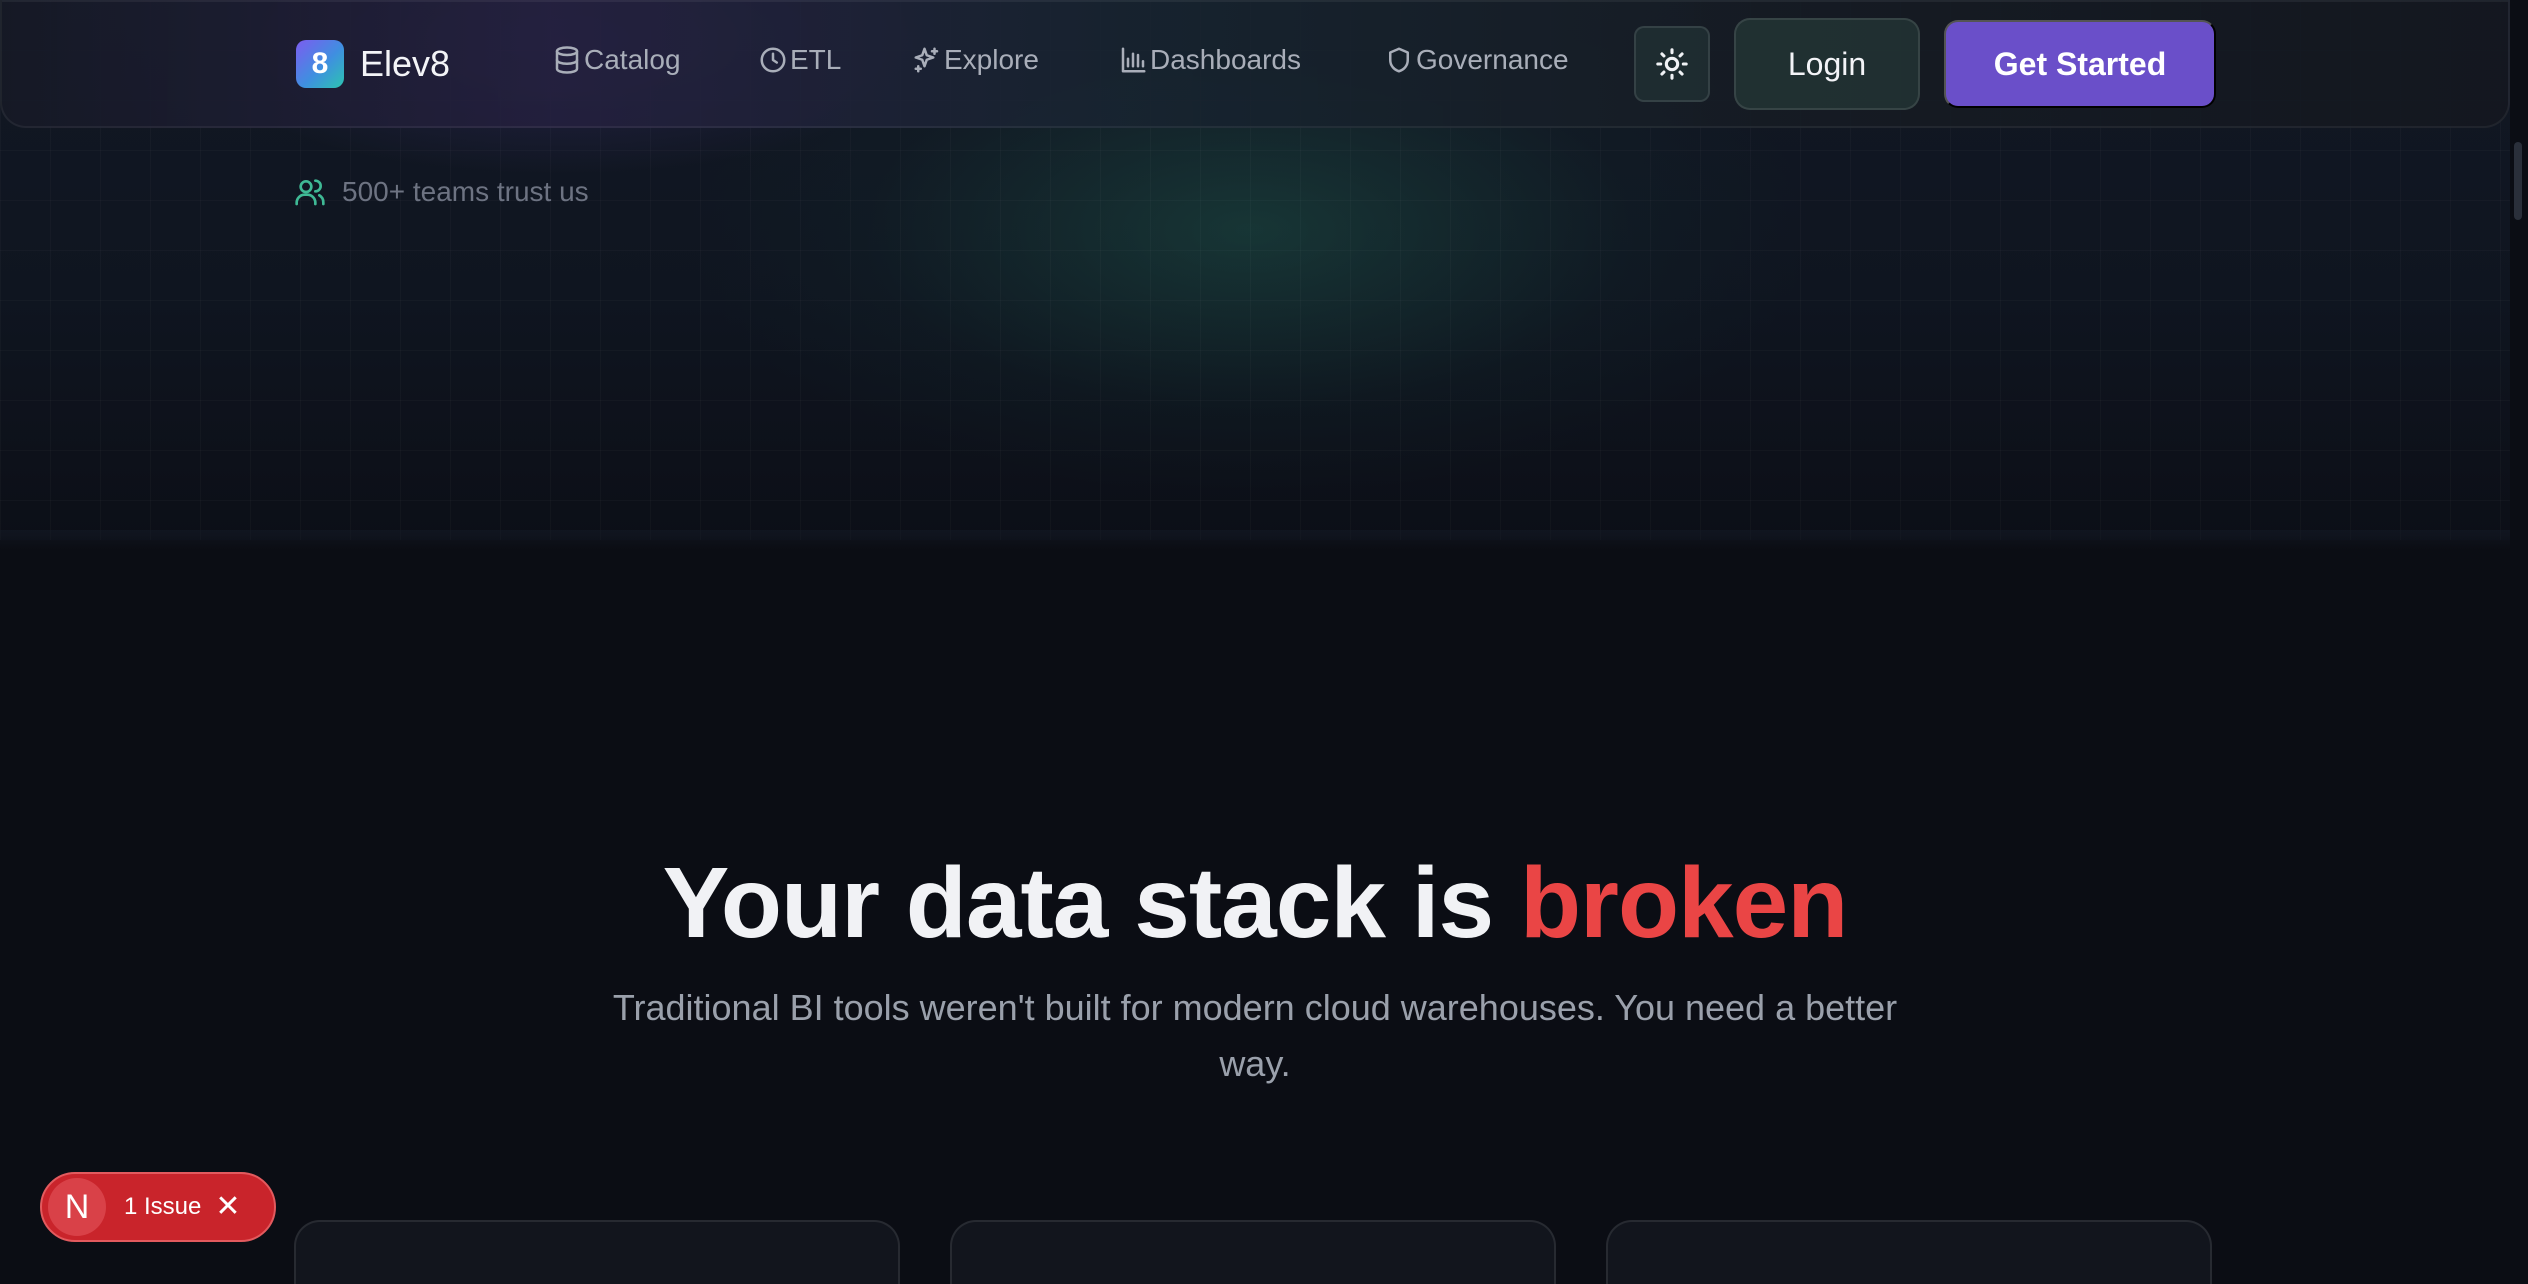  Describe the element at coordinates (1683, 903) in the screenshot. I see `headline-accent: broken` at that location.